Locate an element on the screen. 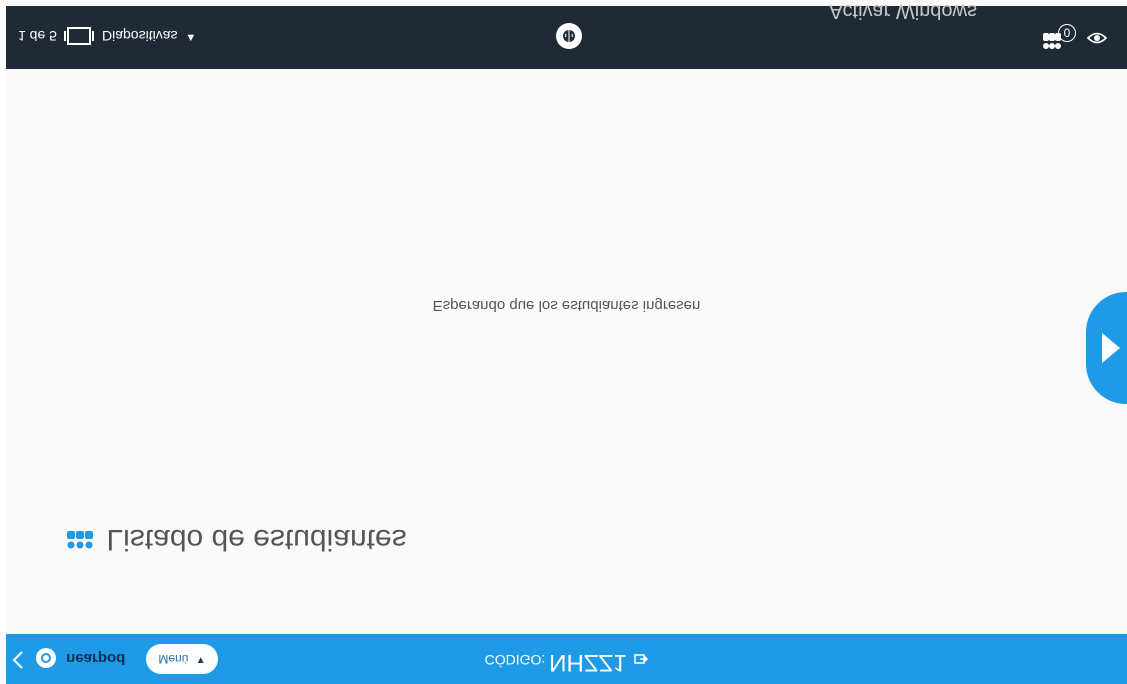 Image resolution: width=1127 pixels, height=684 pixels. student-list-heading: Listado de estudiantes is located at coordinates (236, 539).